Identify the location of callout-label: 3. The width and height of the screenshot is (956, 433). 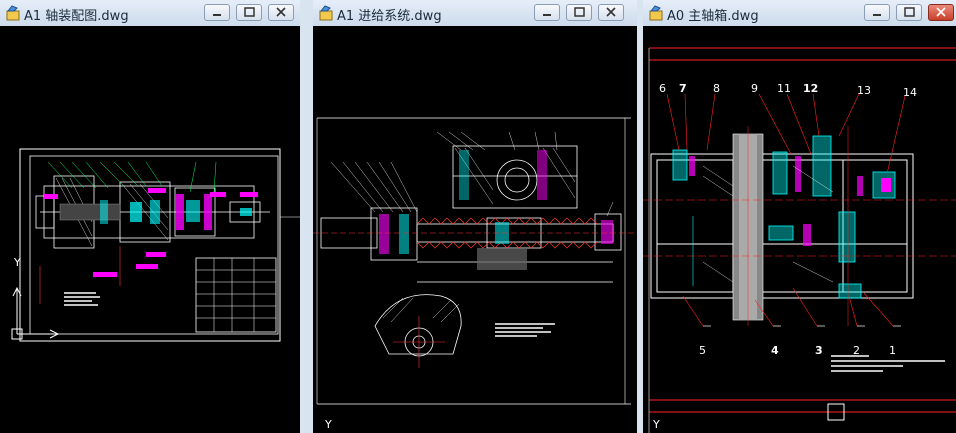
(819, 350).